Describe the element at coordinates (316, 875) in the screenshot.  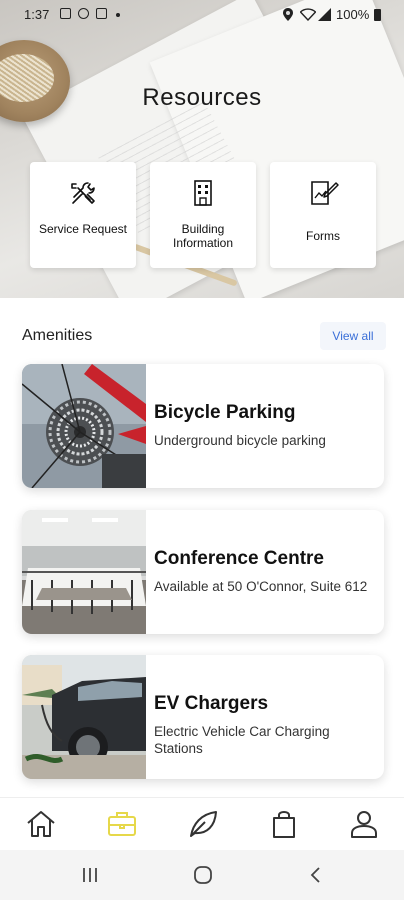
I see `back-icon` at that location.